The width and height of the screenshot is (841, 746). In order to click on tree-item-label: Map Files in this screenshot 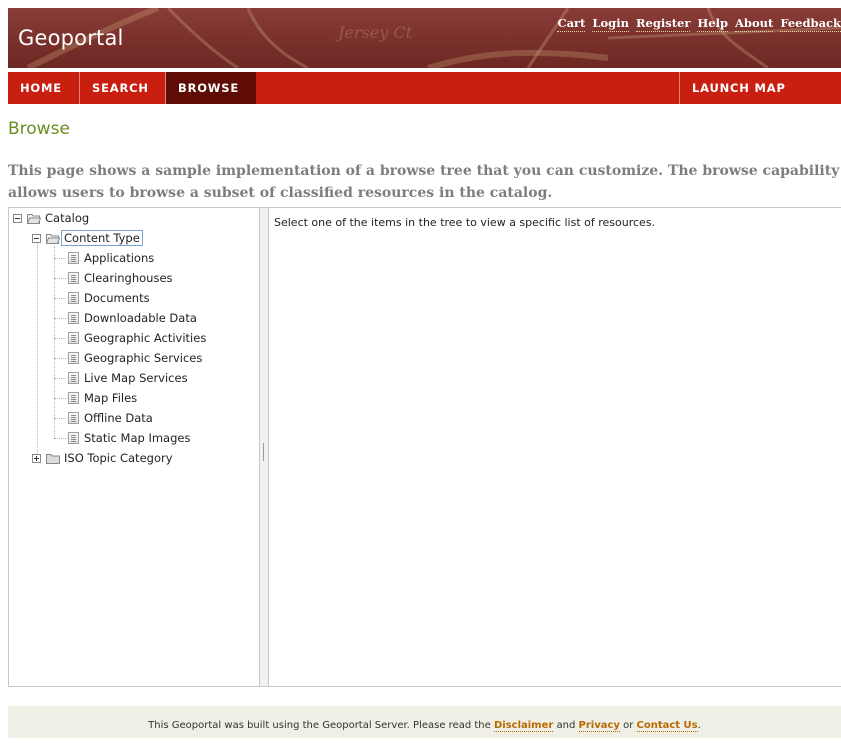, I will do `click(111, 398)`.